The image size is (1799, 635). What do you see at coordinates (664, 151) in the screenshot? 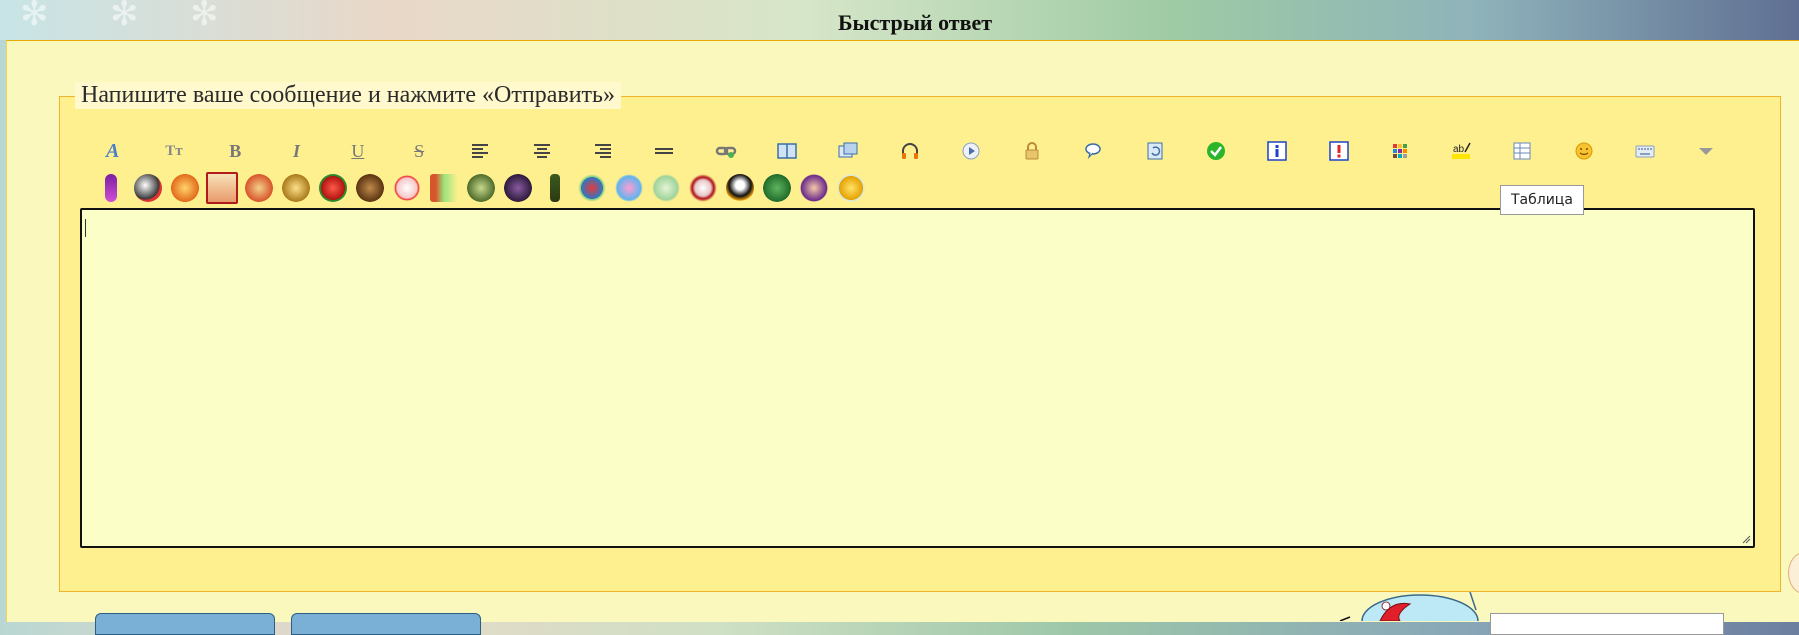
I see `horizontal-rule-icon` at bounding box center [664, 151].